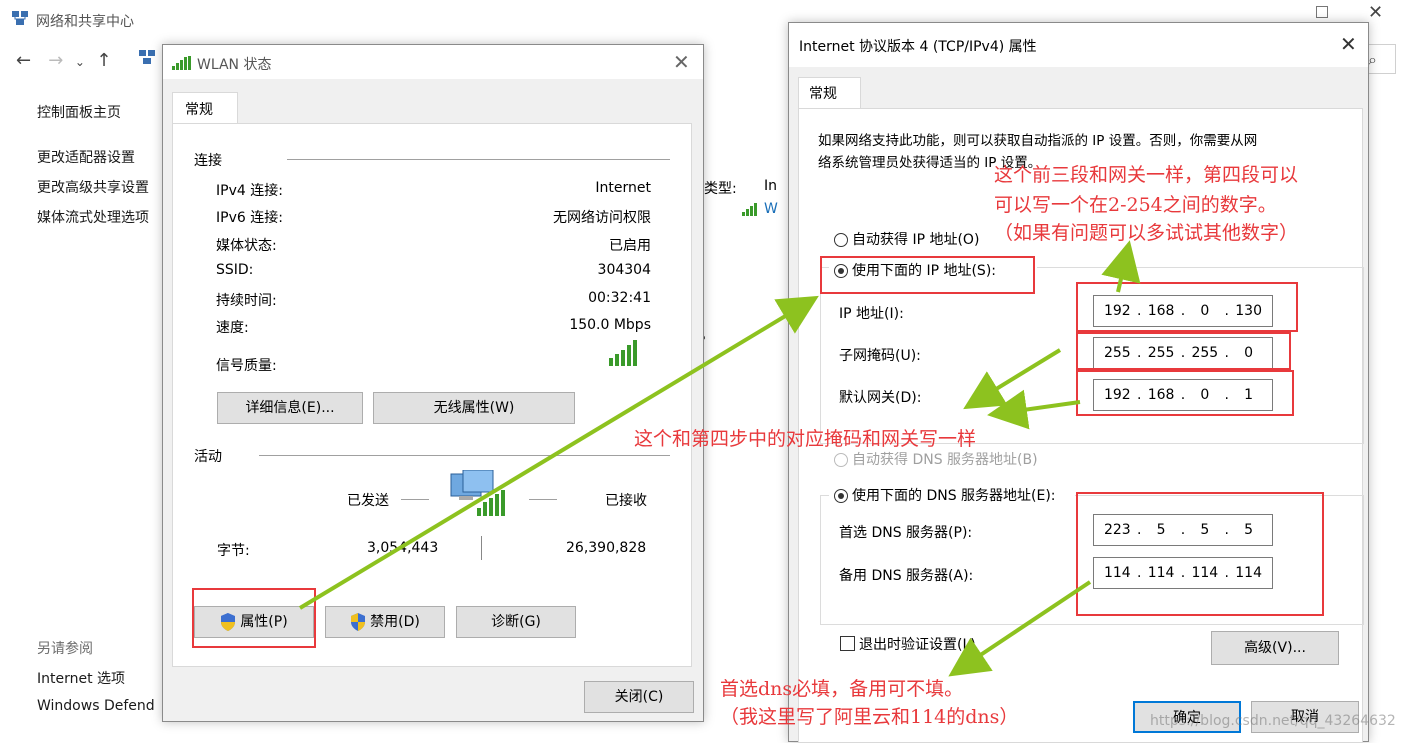 The height and width of the screenshot is (743, 1408). Describe the element at coordinates (869, 717) in the screenshot. I see `annotation-bottom-line-2: （我这里写了阿里云和114的dns）` at that location.